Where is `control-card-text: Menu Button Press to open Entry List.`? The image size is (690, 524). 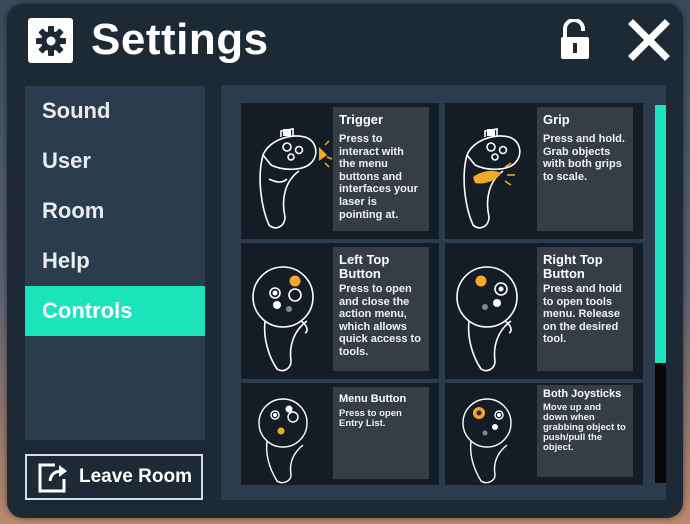 control-card-text: Menu Button Press to open Entry List. is located at coordinates (381, 433).